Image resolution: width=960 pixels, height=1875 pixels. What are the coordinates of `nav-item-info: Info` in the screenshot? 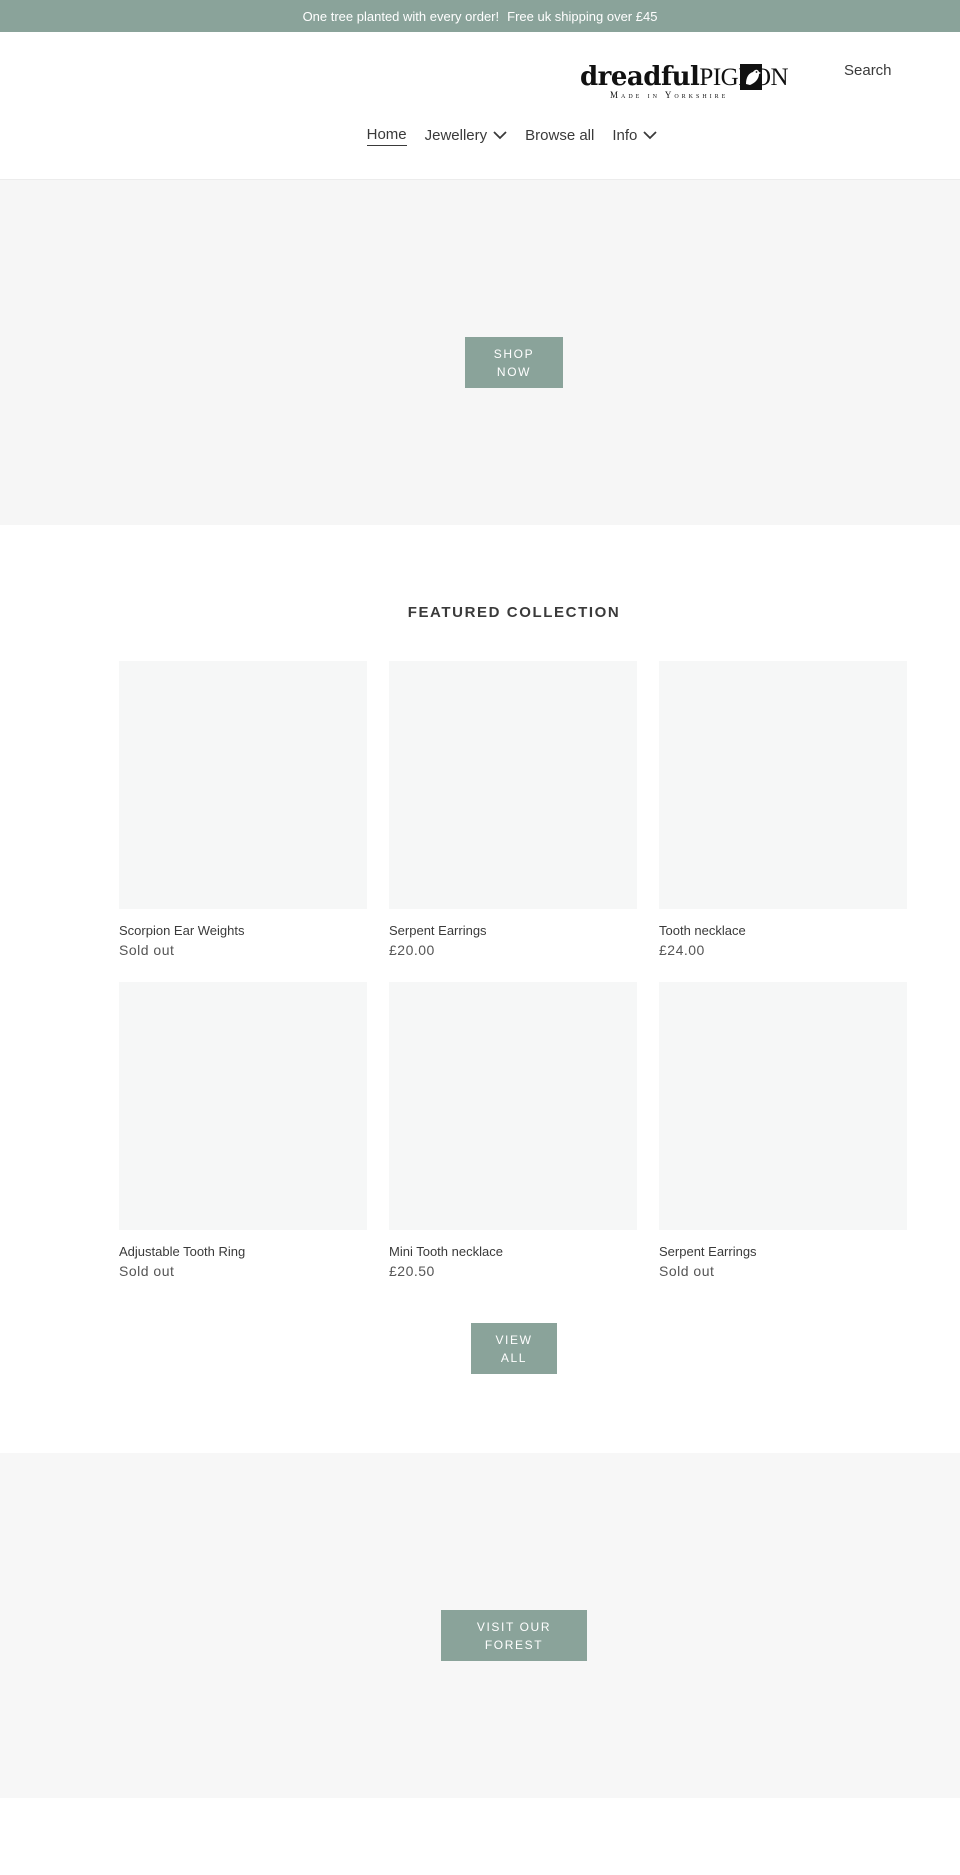 It's located at (635, 136).